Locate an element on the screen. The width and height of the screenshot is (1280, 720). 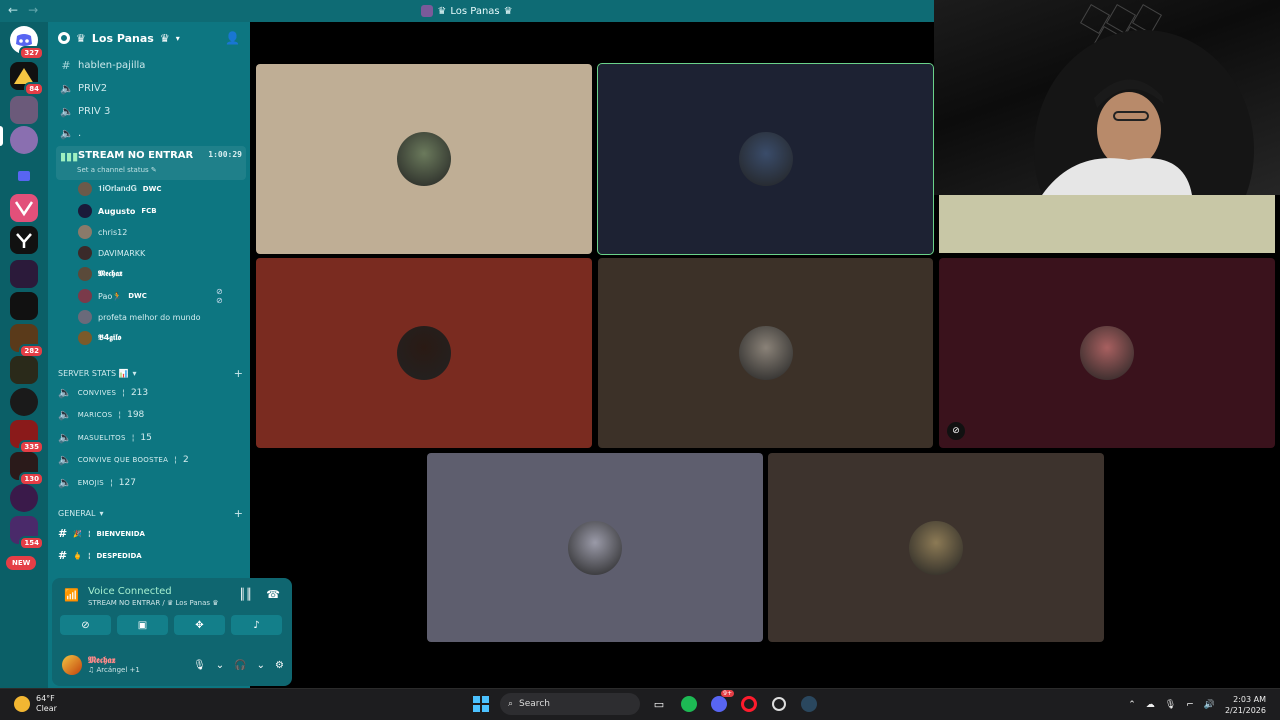
voice-user: Pao🏃 DWC ⊘ ⊘ is located at coordinates (150, 296).